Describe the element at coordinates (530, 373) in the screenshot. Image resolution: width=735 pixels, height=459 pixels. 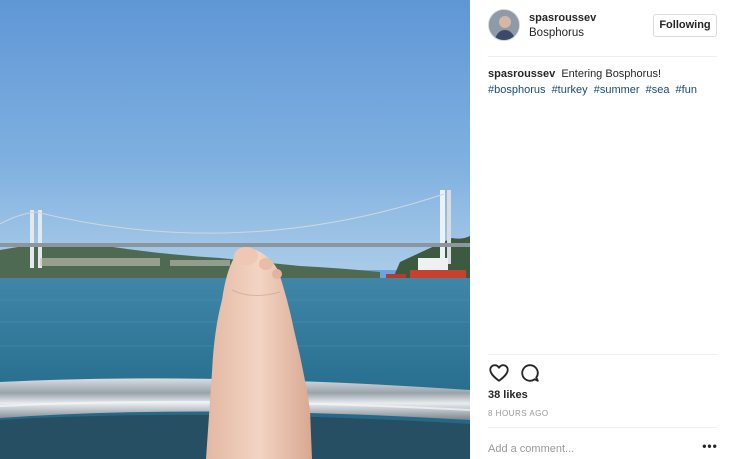
I see `comment-icon` at that location.